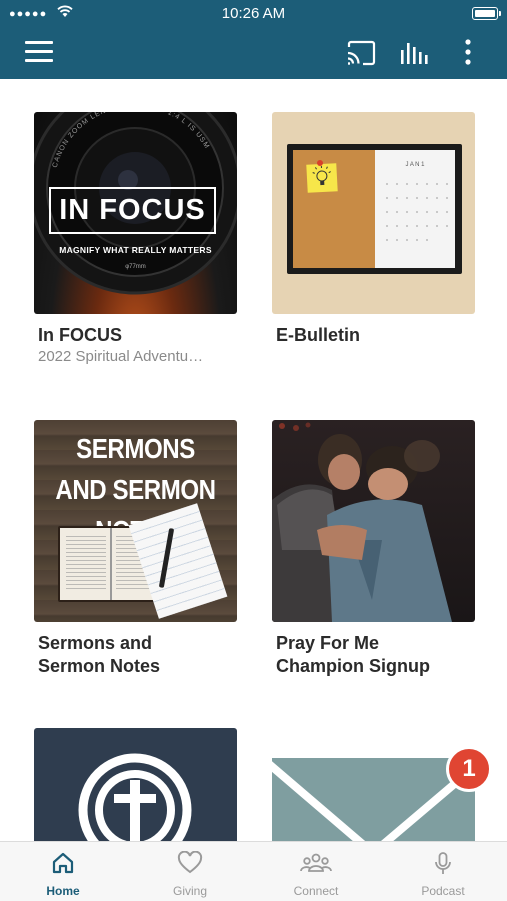 The image size is (507, 901). I want to click on sticky-note, so click(322, 178).